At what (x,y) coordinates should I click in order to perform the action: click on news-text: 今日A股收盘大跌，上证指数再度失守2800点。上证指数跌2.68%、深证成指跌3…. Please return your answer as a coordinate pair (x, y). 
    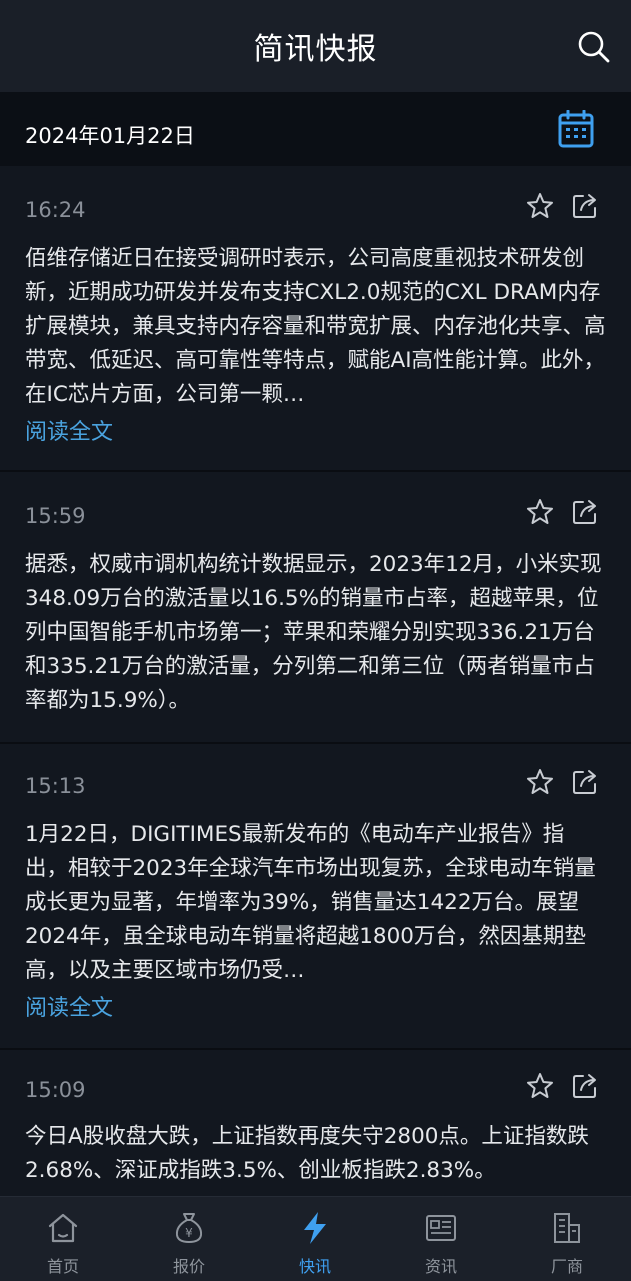
    Looking at the image, I should click on (307, 1153).